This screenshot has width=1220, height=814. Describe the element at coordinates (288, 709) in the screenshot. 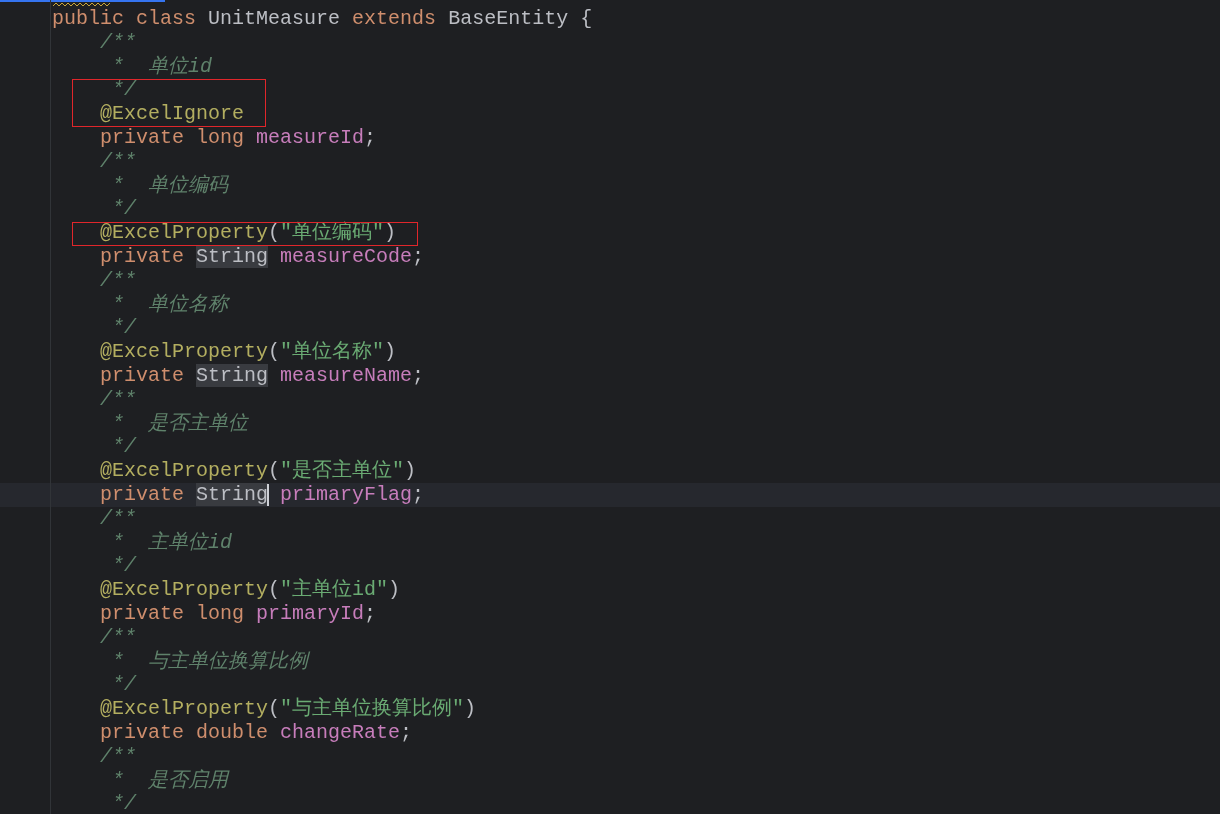

I see `code-line: @ExcelProperty("与主单位换算比例")` at that location.